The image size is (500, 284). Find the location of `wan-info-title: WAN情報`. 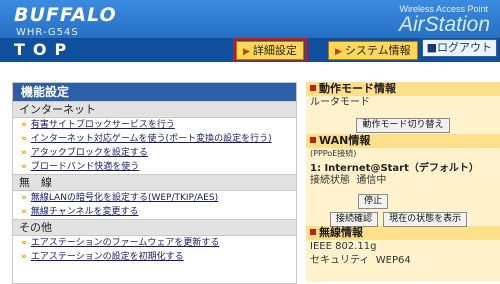

wan-info-title: WAN情報 is located at coordinates (403, 141).